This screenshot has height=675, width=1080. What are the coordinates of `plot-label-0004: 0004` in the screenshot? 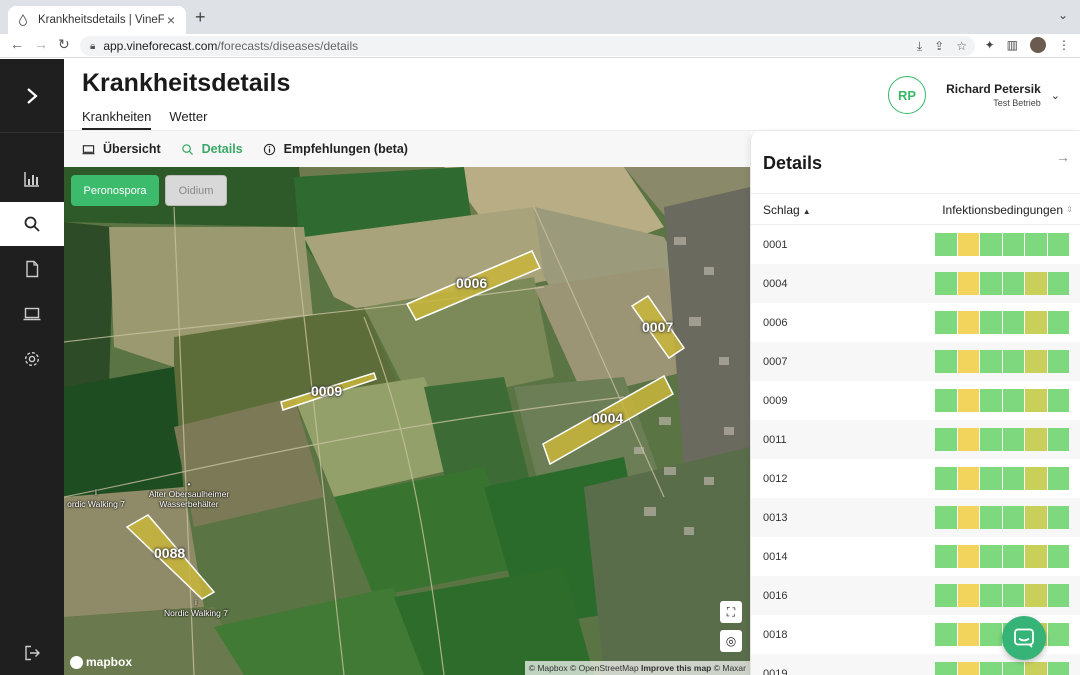 It's located at (607, 418).